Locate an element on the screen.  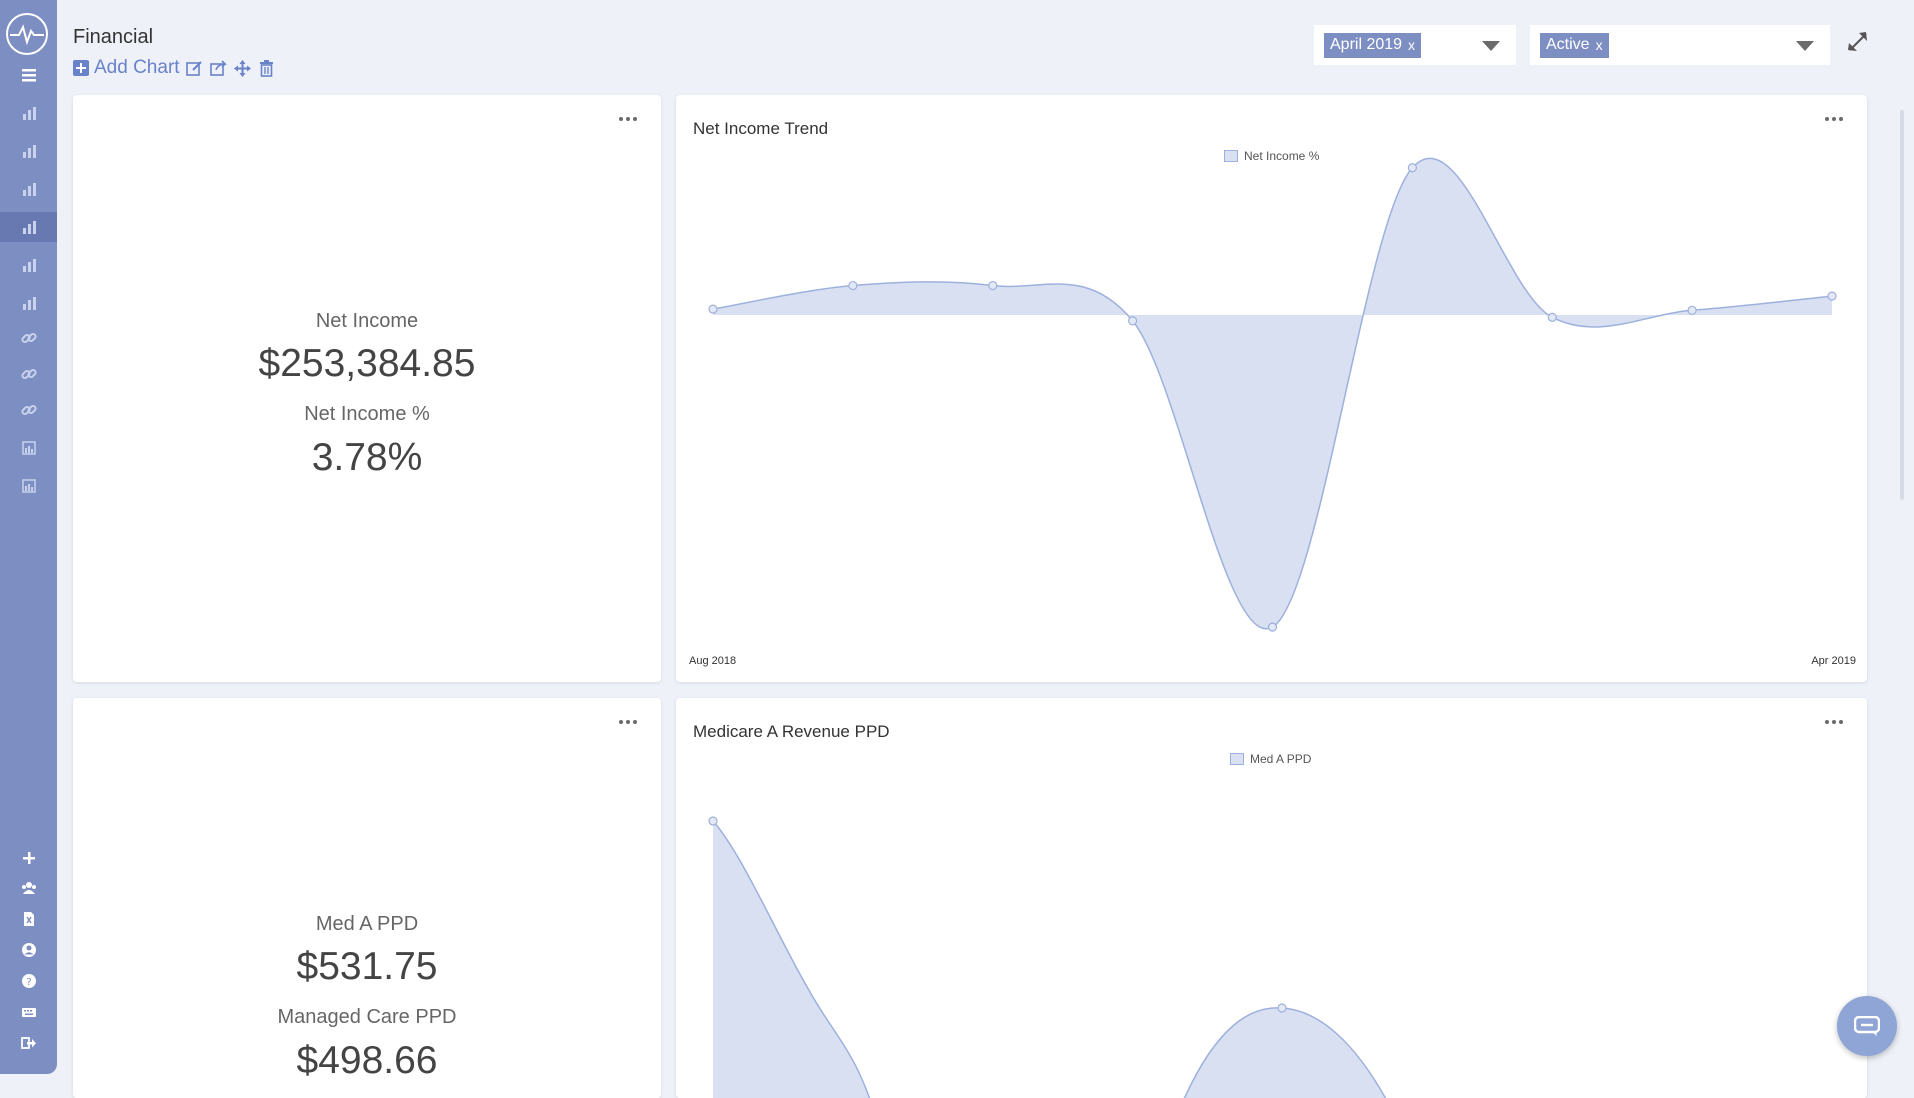
kpi-label-net-income: Net Income is located at coordinates (367, 321).